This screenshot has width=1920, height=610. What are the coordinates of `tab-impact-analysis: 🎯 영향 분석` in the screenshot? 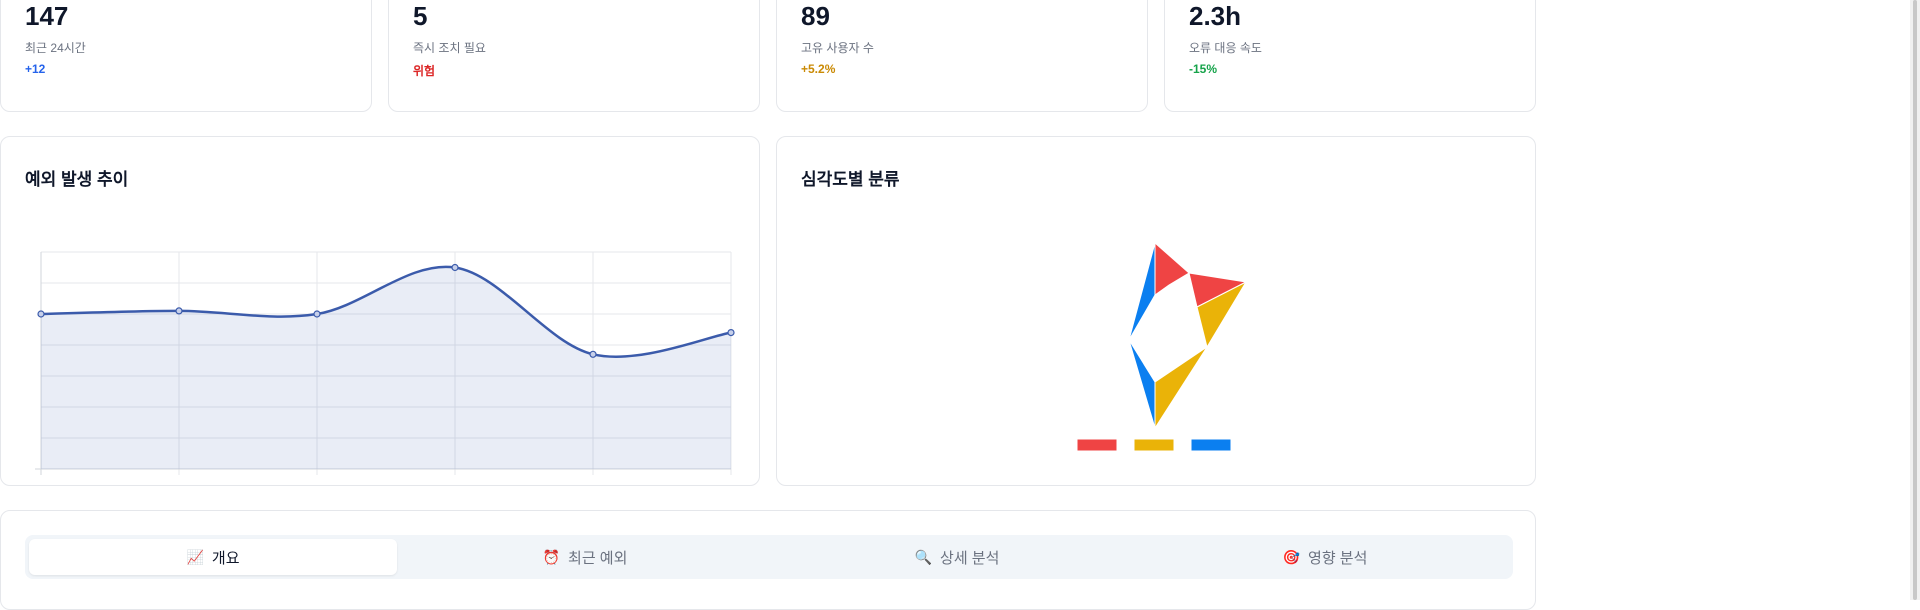 It's located at (1325, 557).